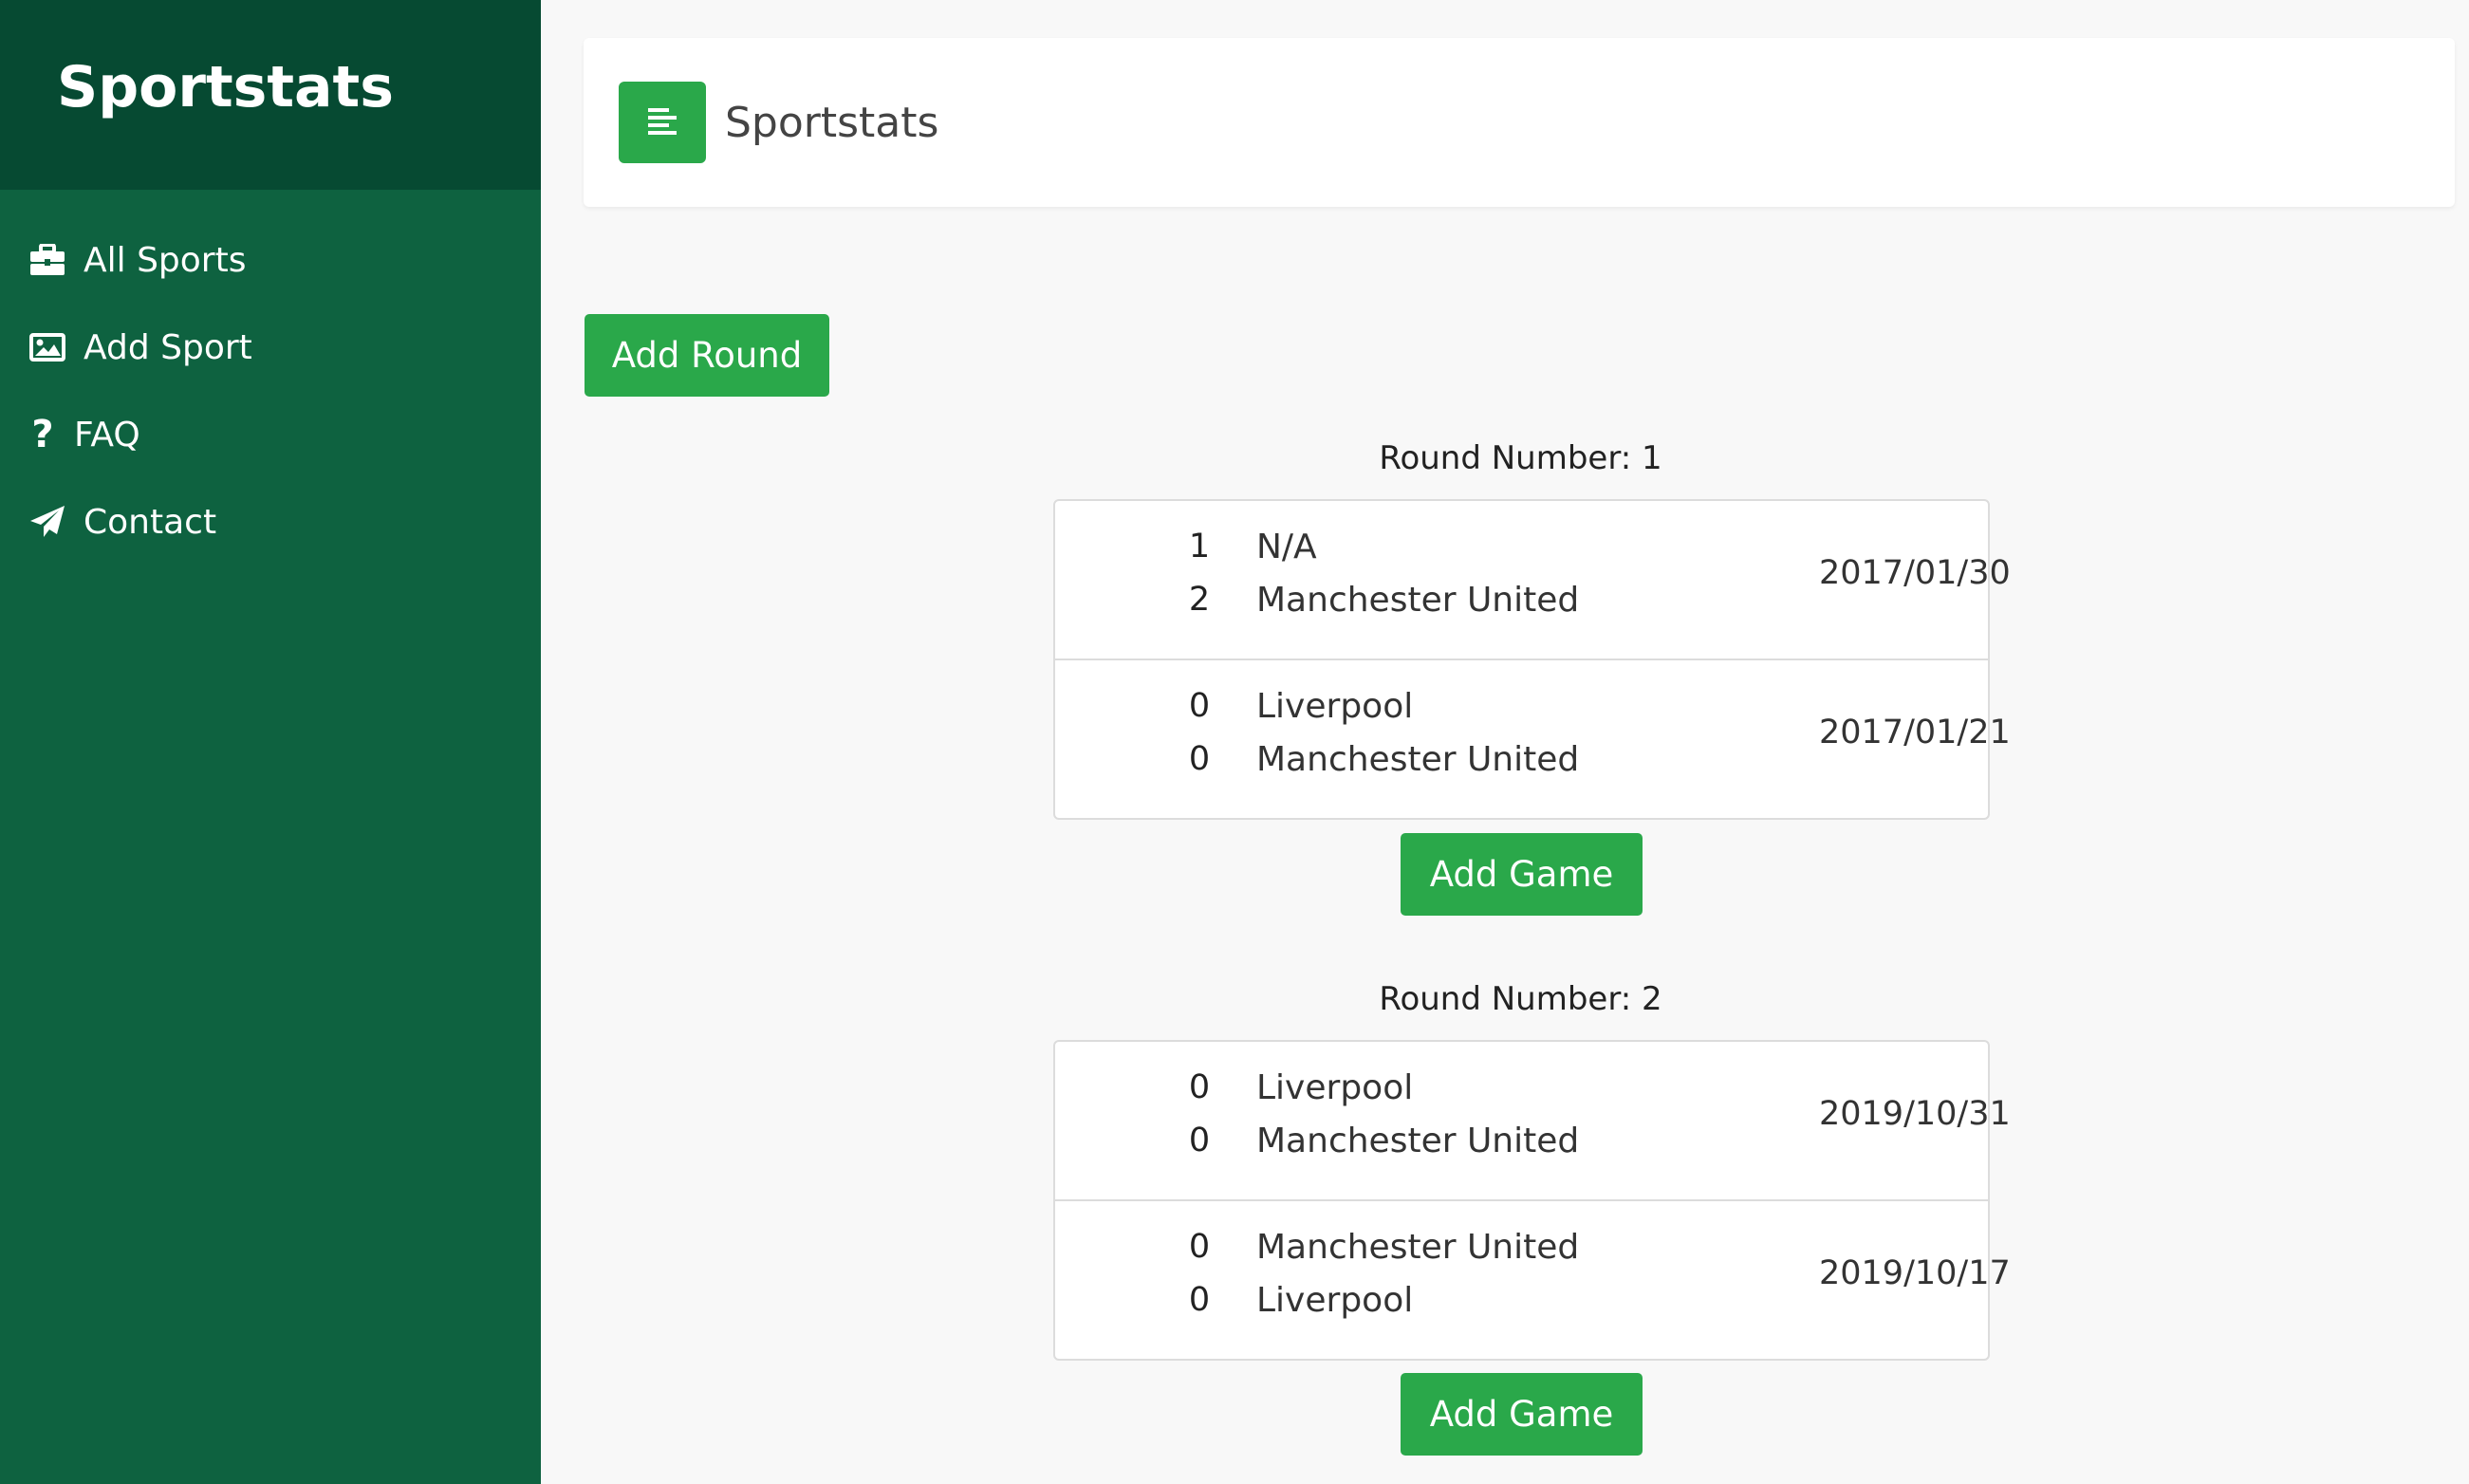  I want to click on away-team: Liverpool, so click(1335, 1301).